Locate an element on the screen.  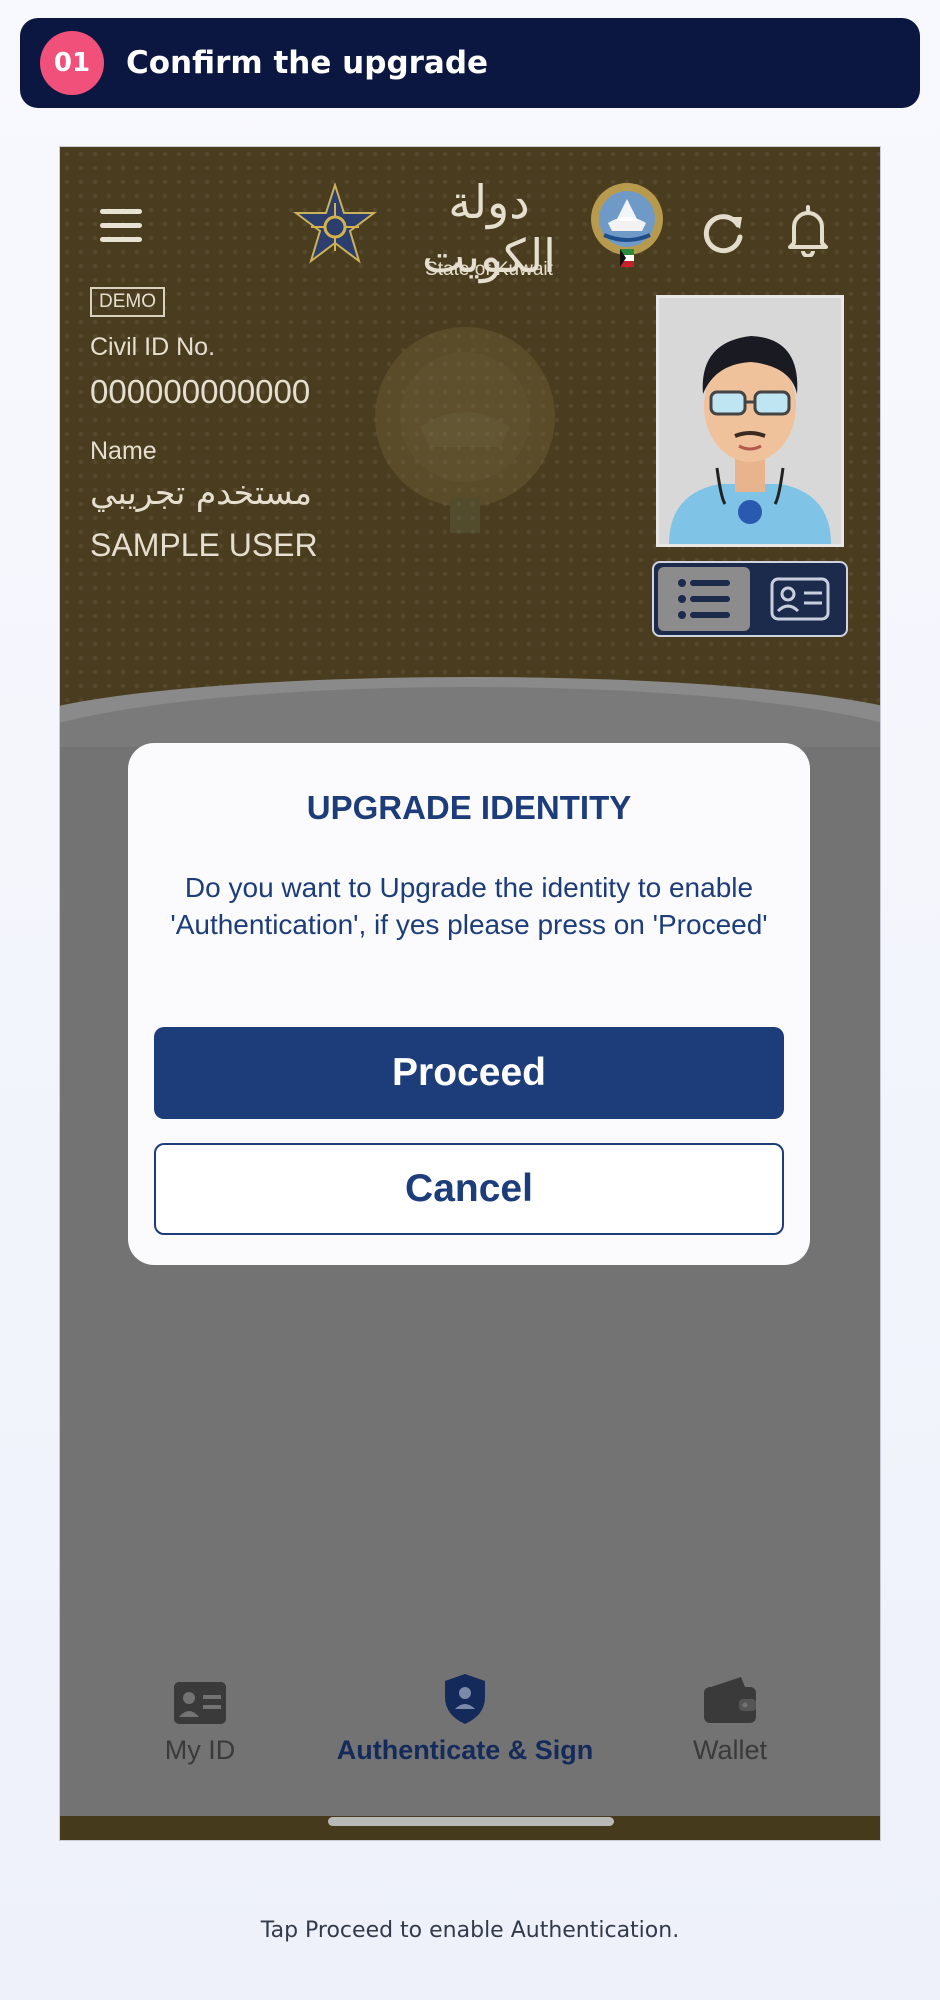
avatar is located at coordinates (750, 421).